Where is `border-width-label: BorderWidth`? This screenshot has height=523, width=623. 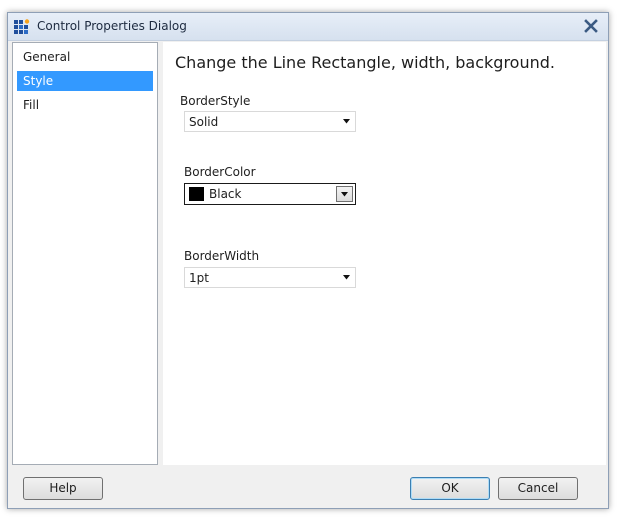 border-width-label: BorderWidth is located at coordinates (222, 256).